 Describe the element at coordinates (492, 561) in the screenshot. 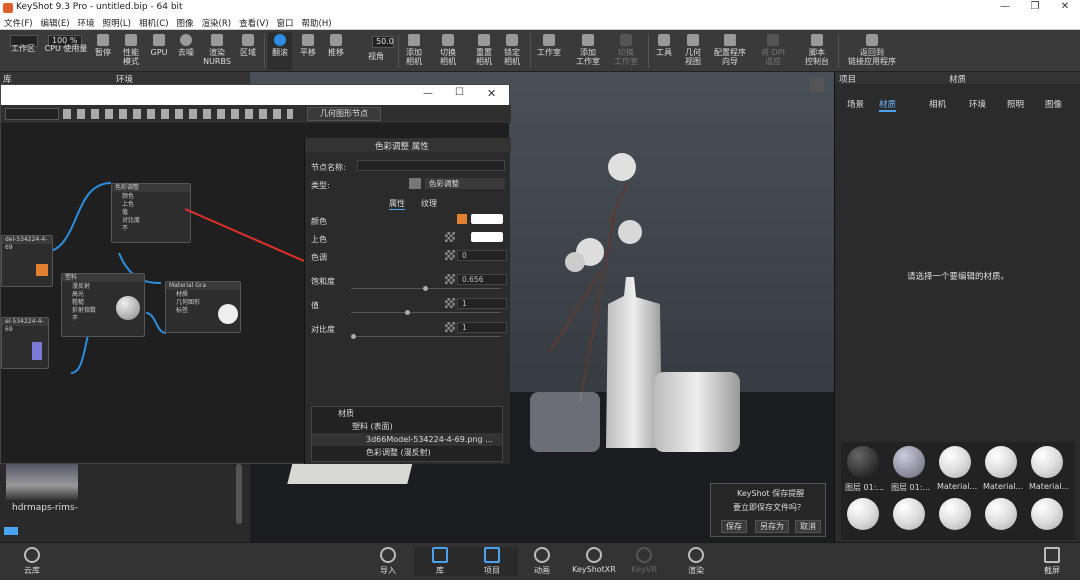

I see `project-button: 项目` at that location.